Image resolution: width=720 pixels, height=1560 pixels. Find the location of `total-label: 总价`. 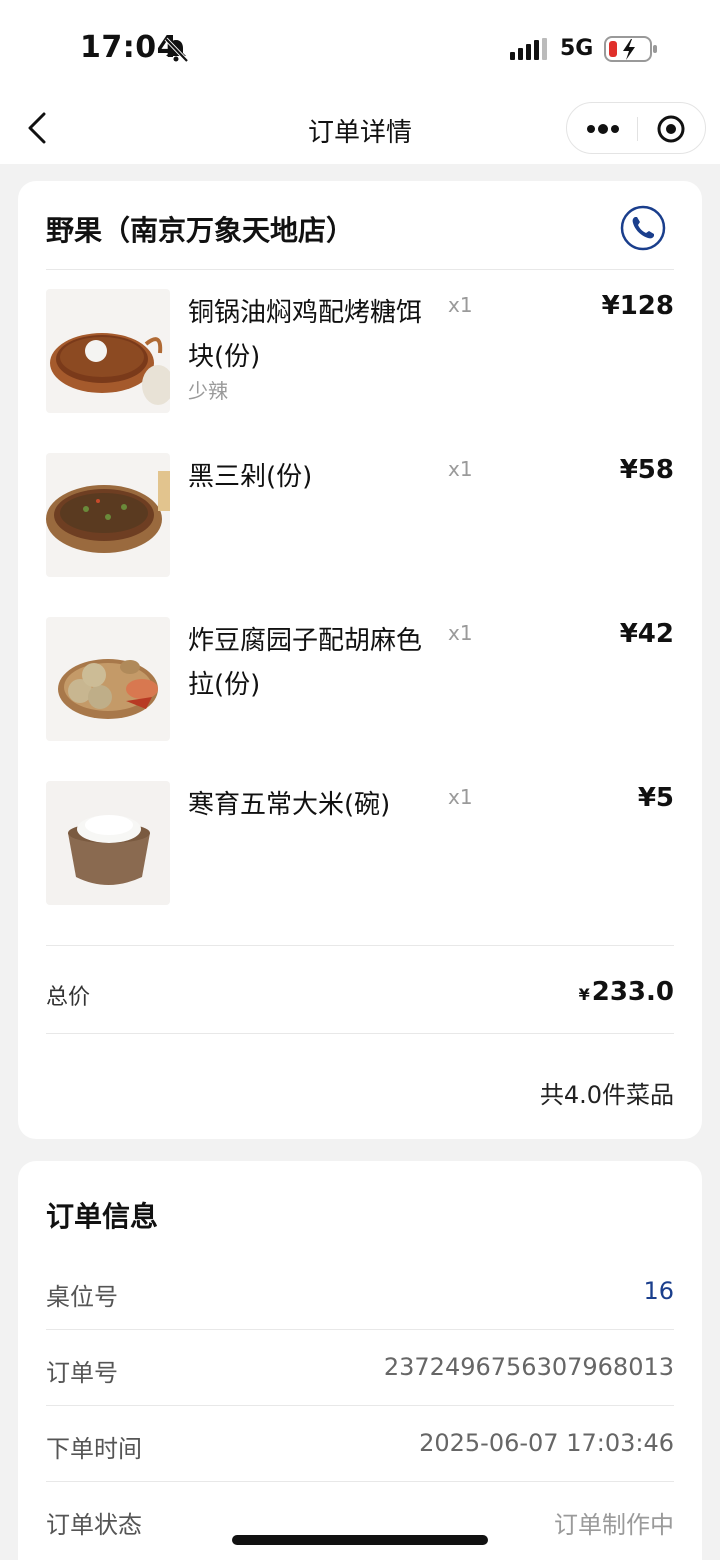

total-label: 总价 is located at coordinates (68, 997).